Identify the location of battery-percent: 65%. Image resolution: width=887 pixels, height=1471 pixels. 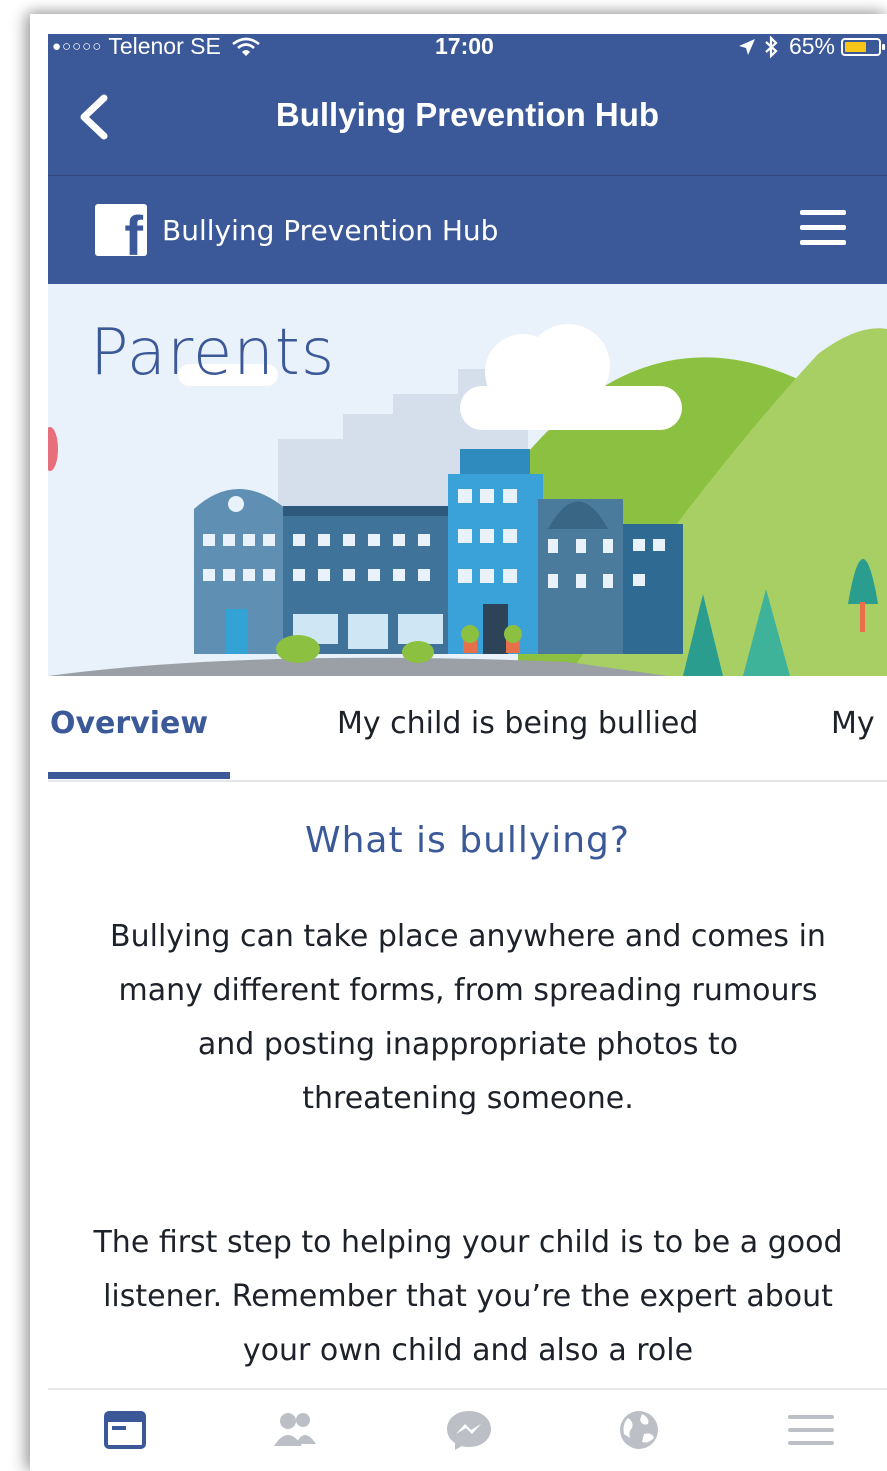
(811, 46).